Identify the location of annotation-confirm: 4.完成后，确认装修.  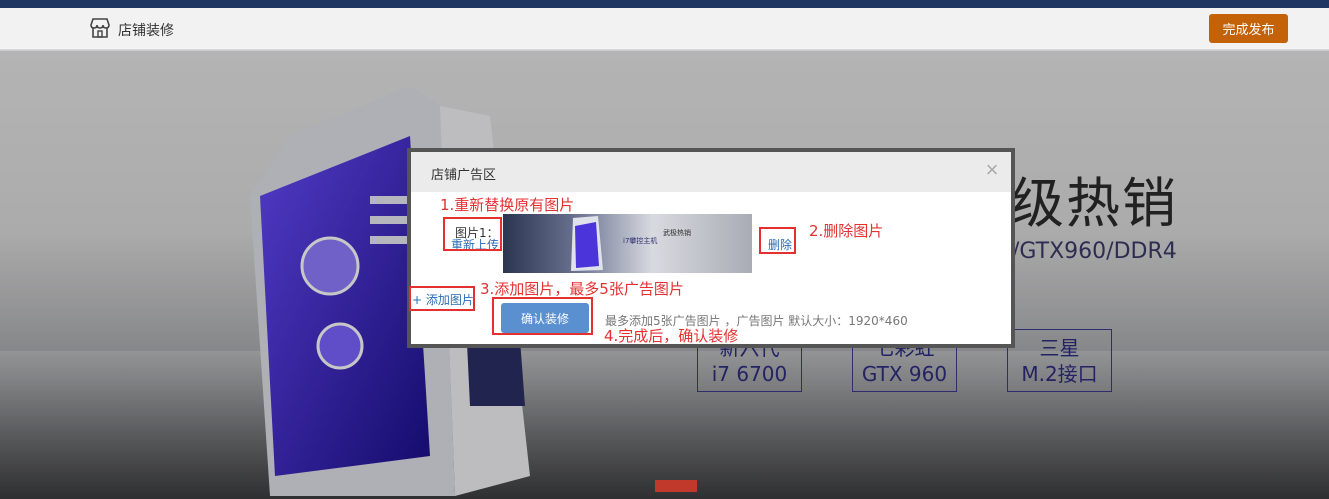
(671, 336).